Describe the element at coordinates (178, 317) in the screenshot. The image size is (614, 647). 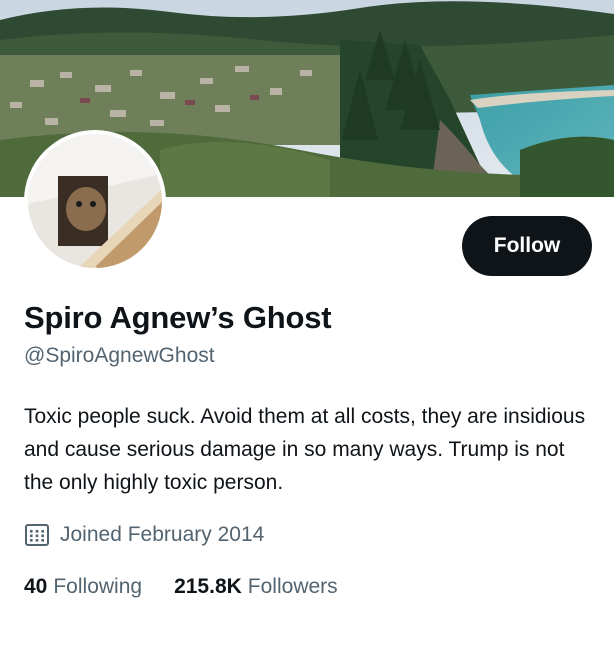
I see `display-name: Spiro Agnew’s Ghost` at that location.